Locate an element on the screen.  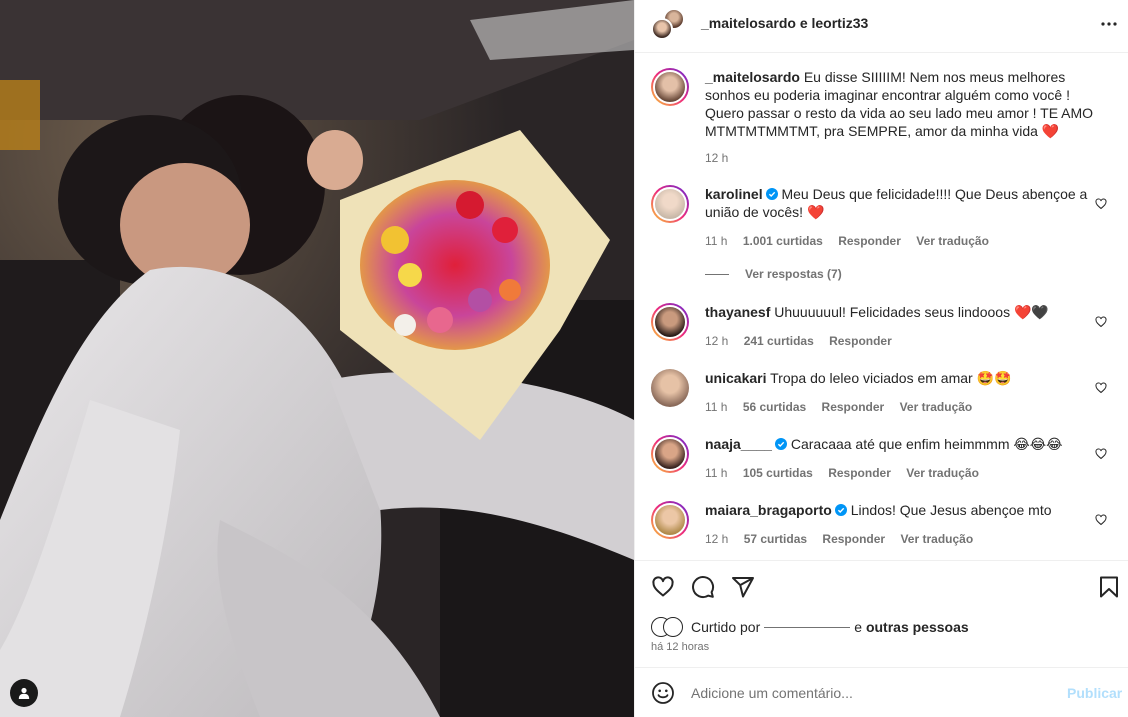
comment-body: Caracaaa até que enfim heimmmm is located at coordinates (900, 444).